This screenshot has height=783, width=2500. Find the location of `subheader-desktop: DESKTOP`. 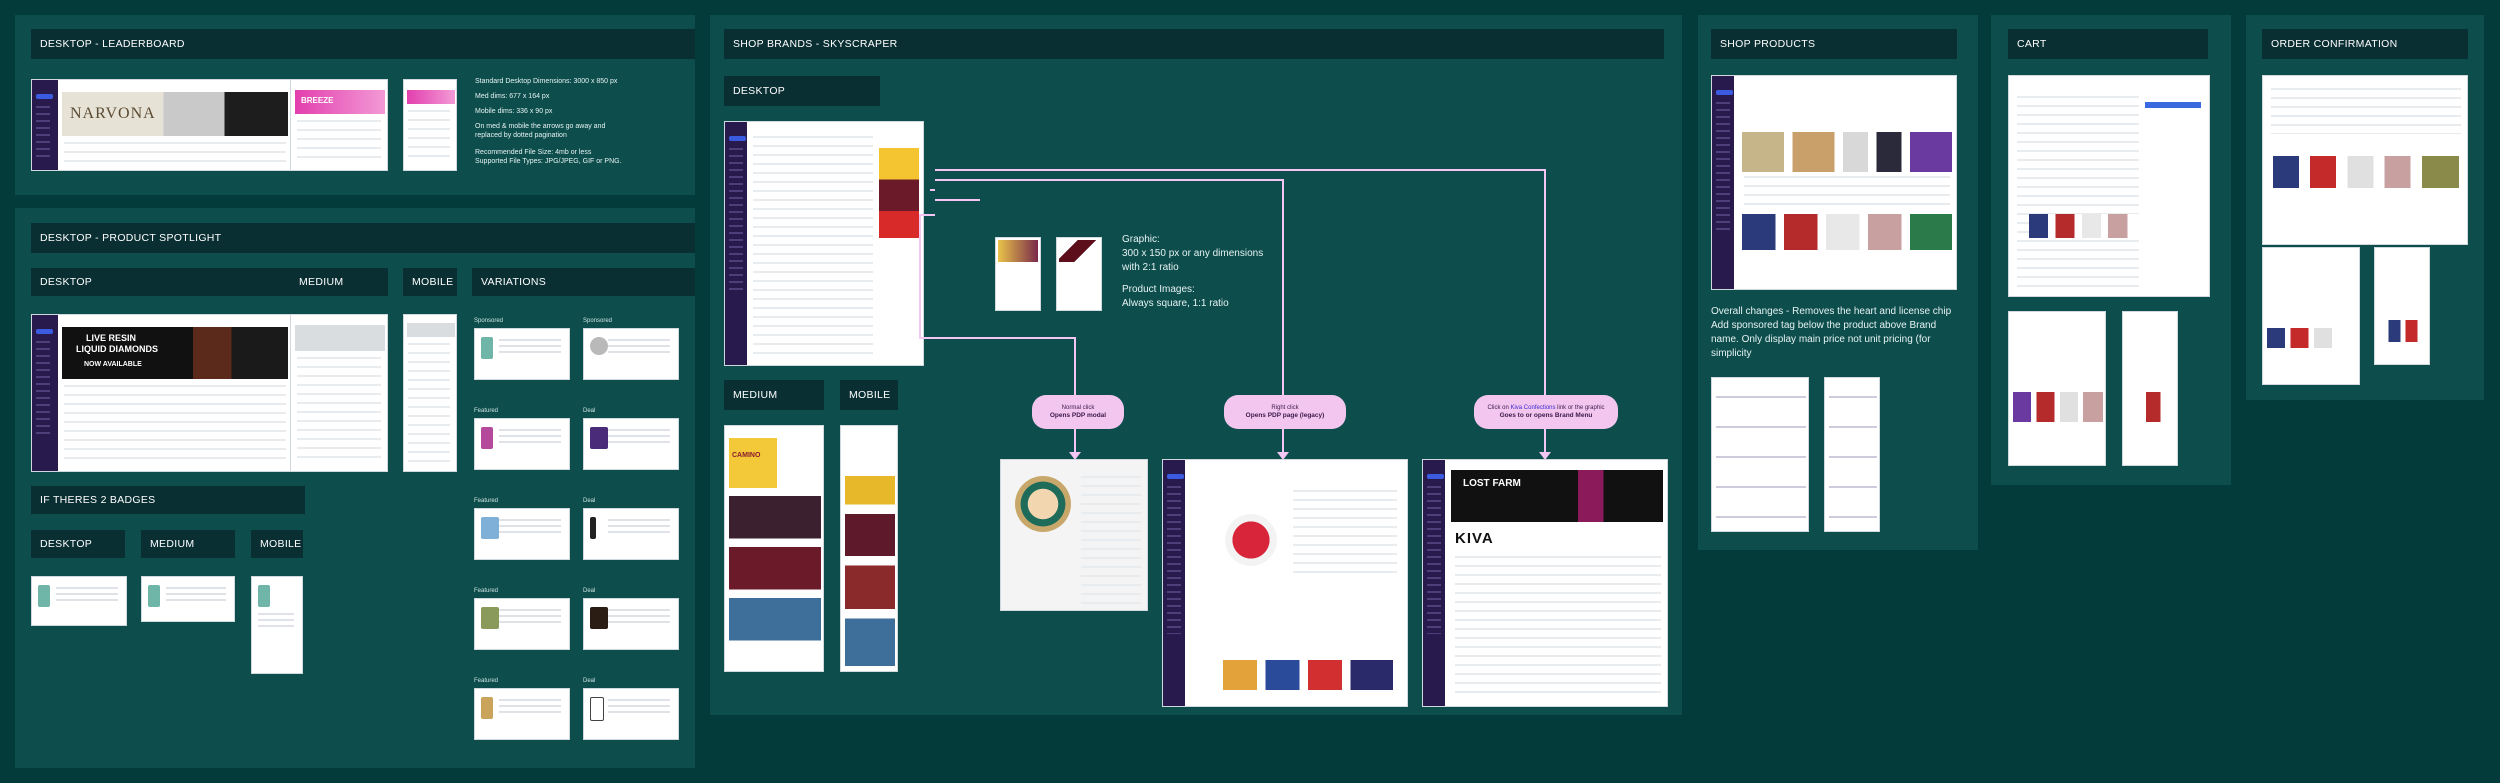

subheader-desktop: DESKTOP is located at coordinates (162, 282).